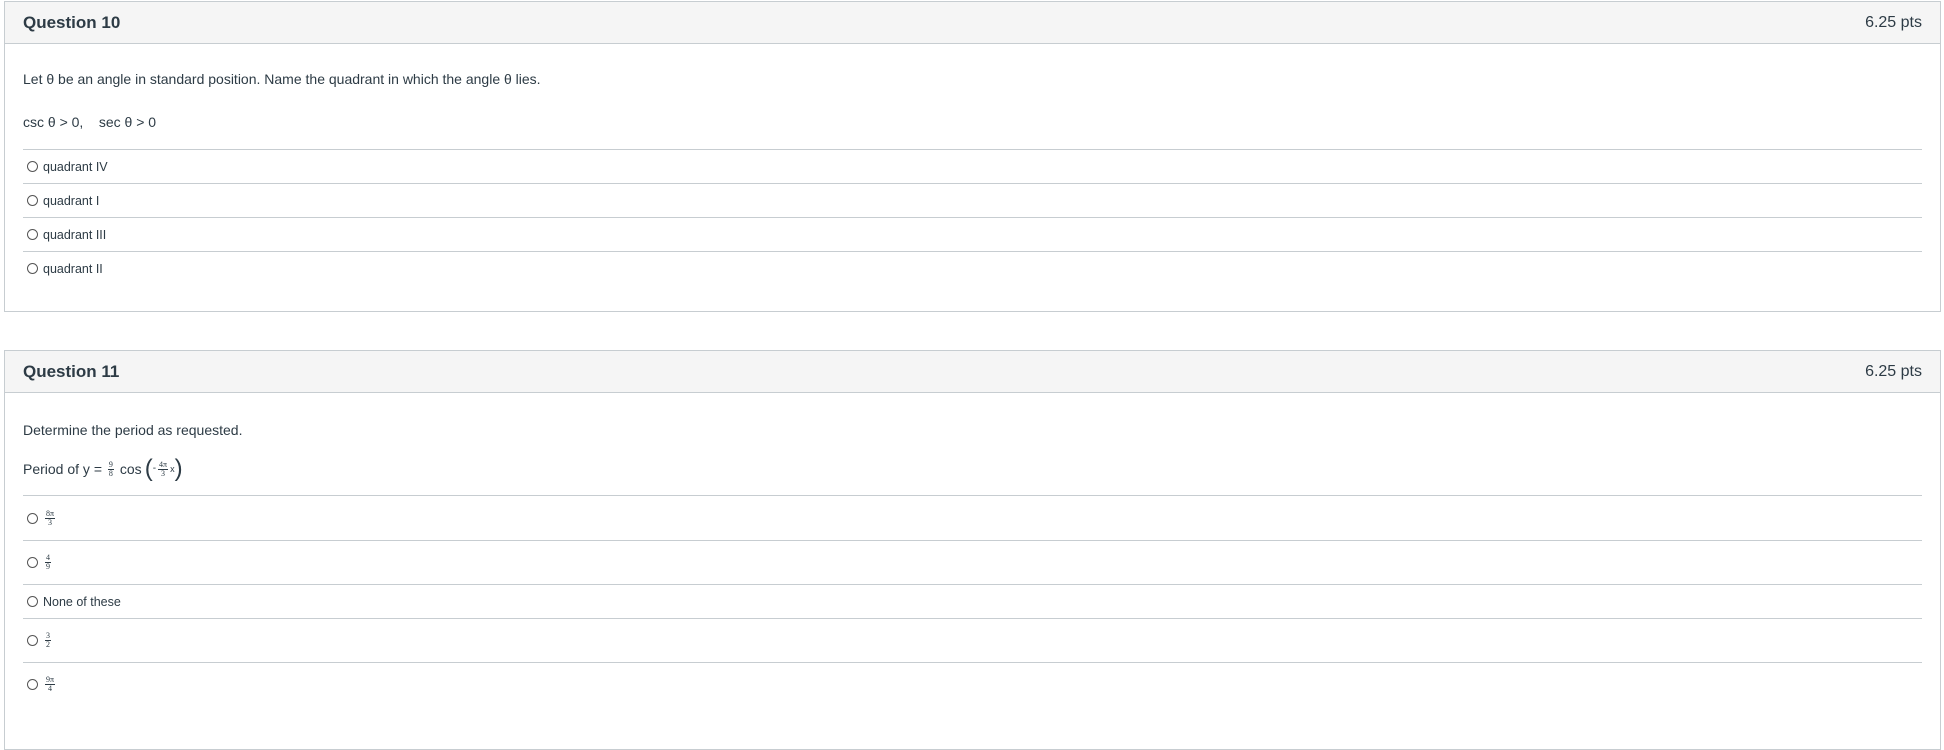 The image size is (1944, 750). I want to click on answer-option: 4 9, so click(972, 562).